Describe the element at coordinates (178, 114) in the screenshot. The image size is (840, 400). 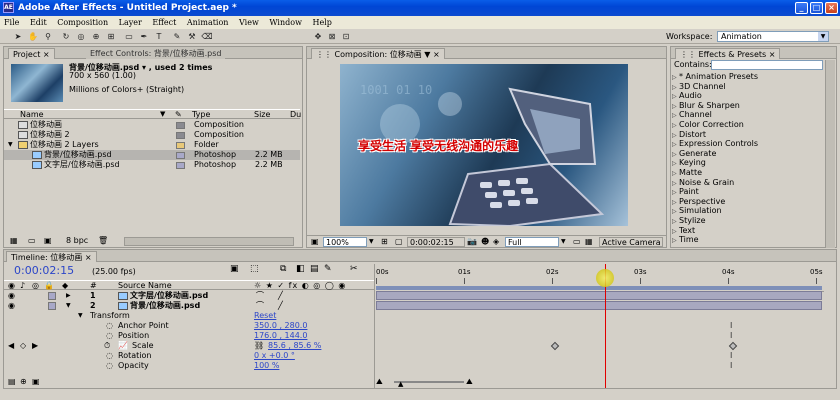
I see `label-tag-icon: ✎` at that location.